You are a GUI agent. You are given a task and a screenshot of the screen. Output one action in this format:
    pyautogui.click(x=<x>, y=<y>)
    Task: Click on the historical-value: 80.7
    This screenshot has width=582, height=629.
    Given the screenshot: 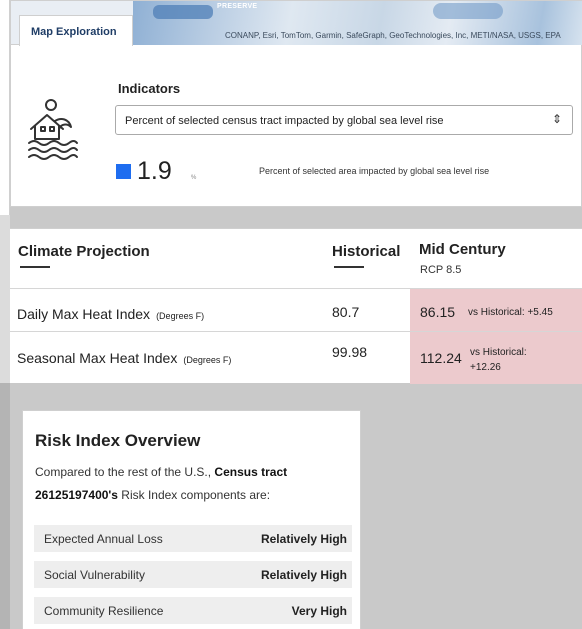 What is the action you would take?
    pyautogui.click(x=346, y=312)
    